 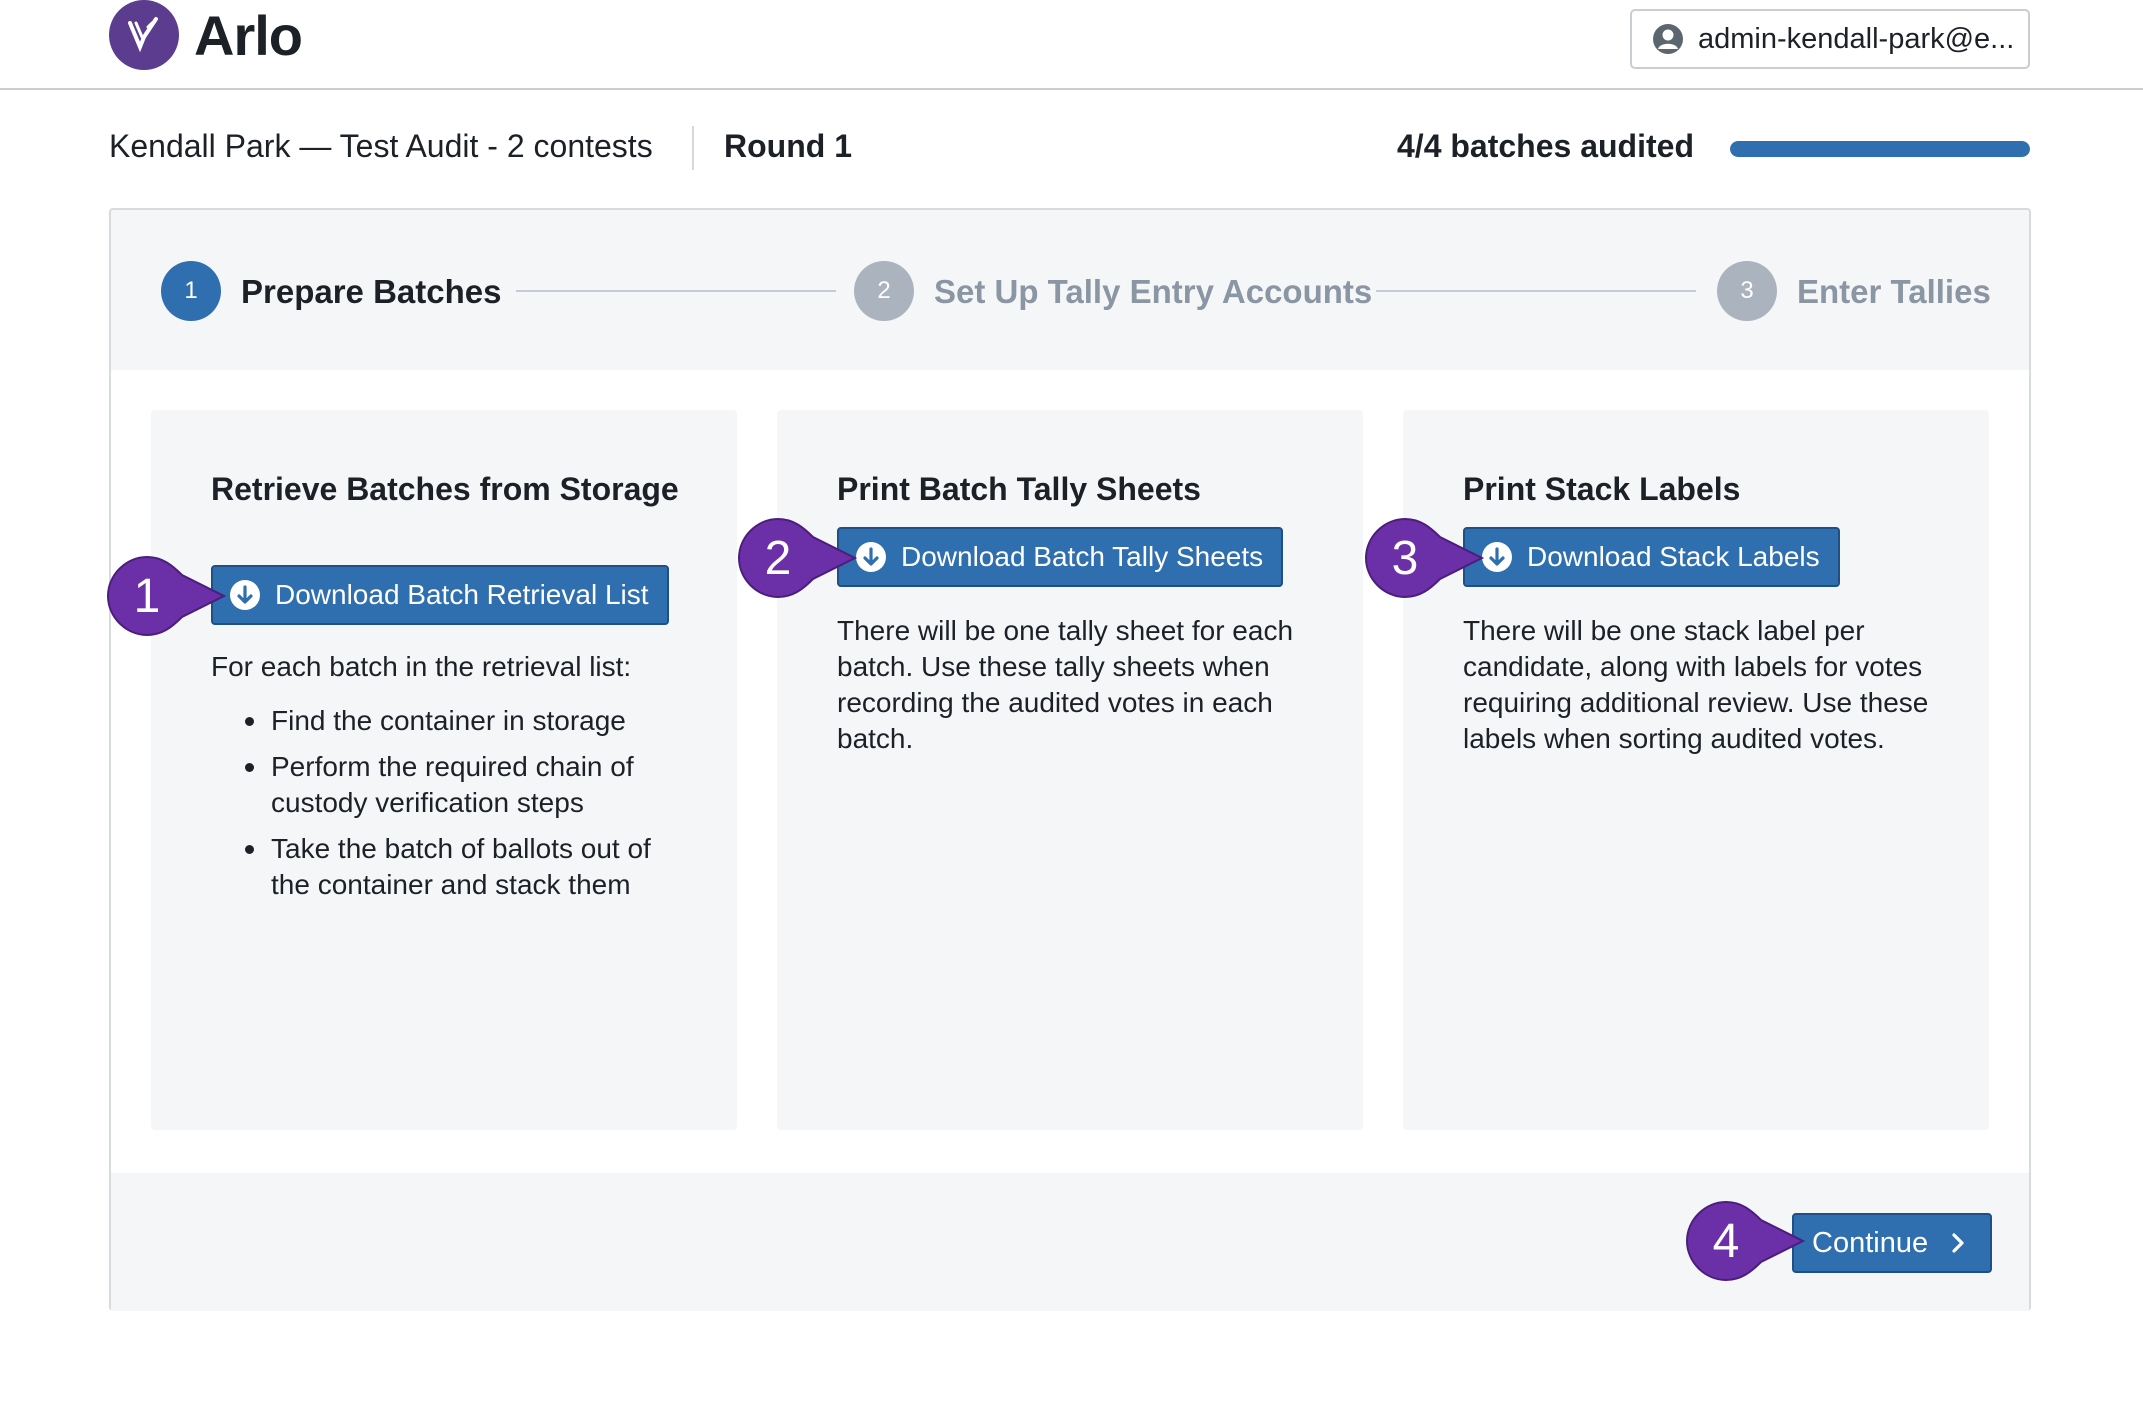 I want to click on progress-text: 4/4 batches audited, so click(x=1545, y=146).